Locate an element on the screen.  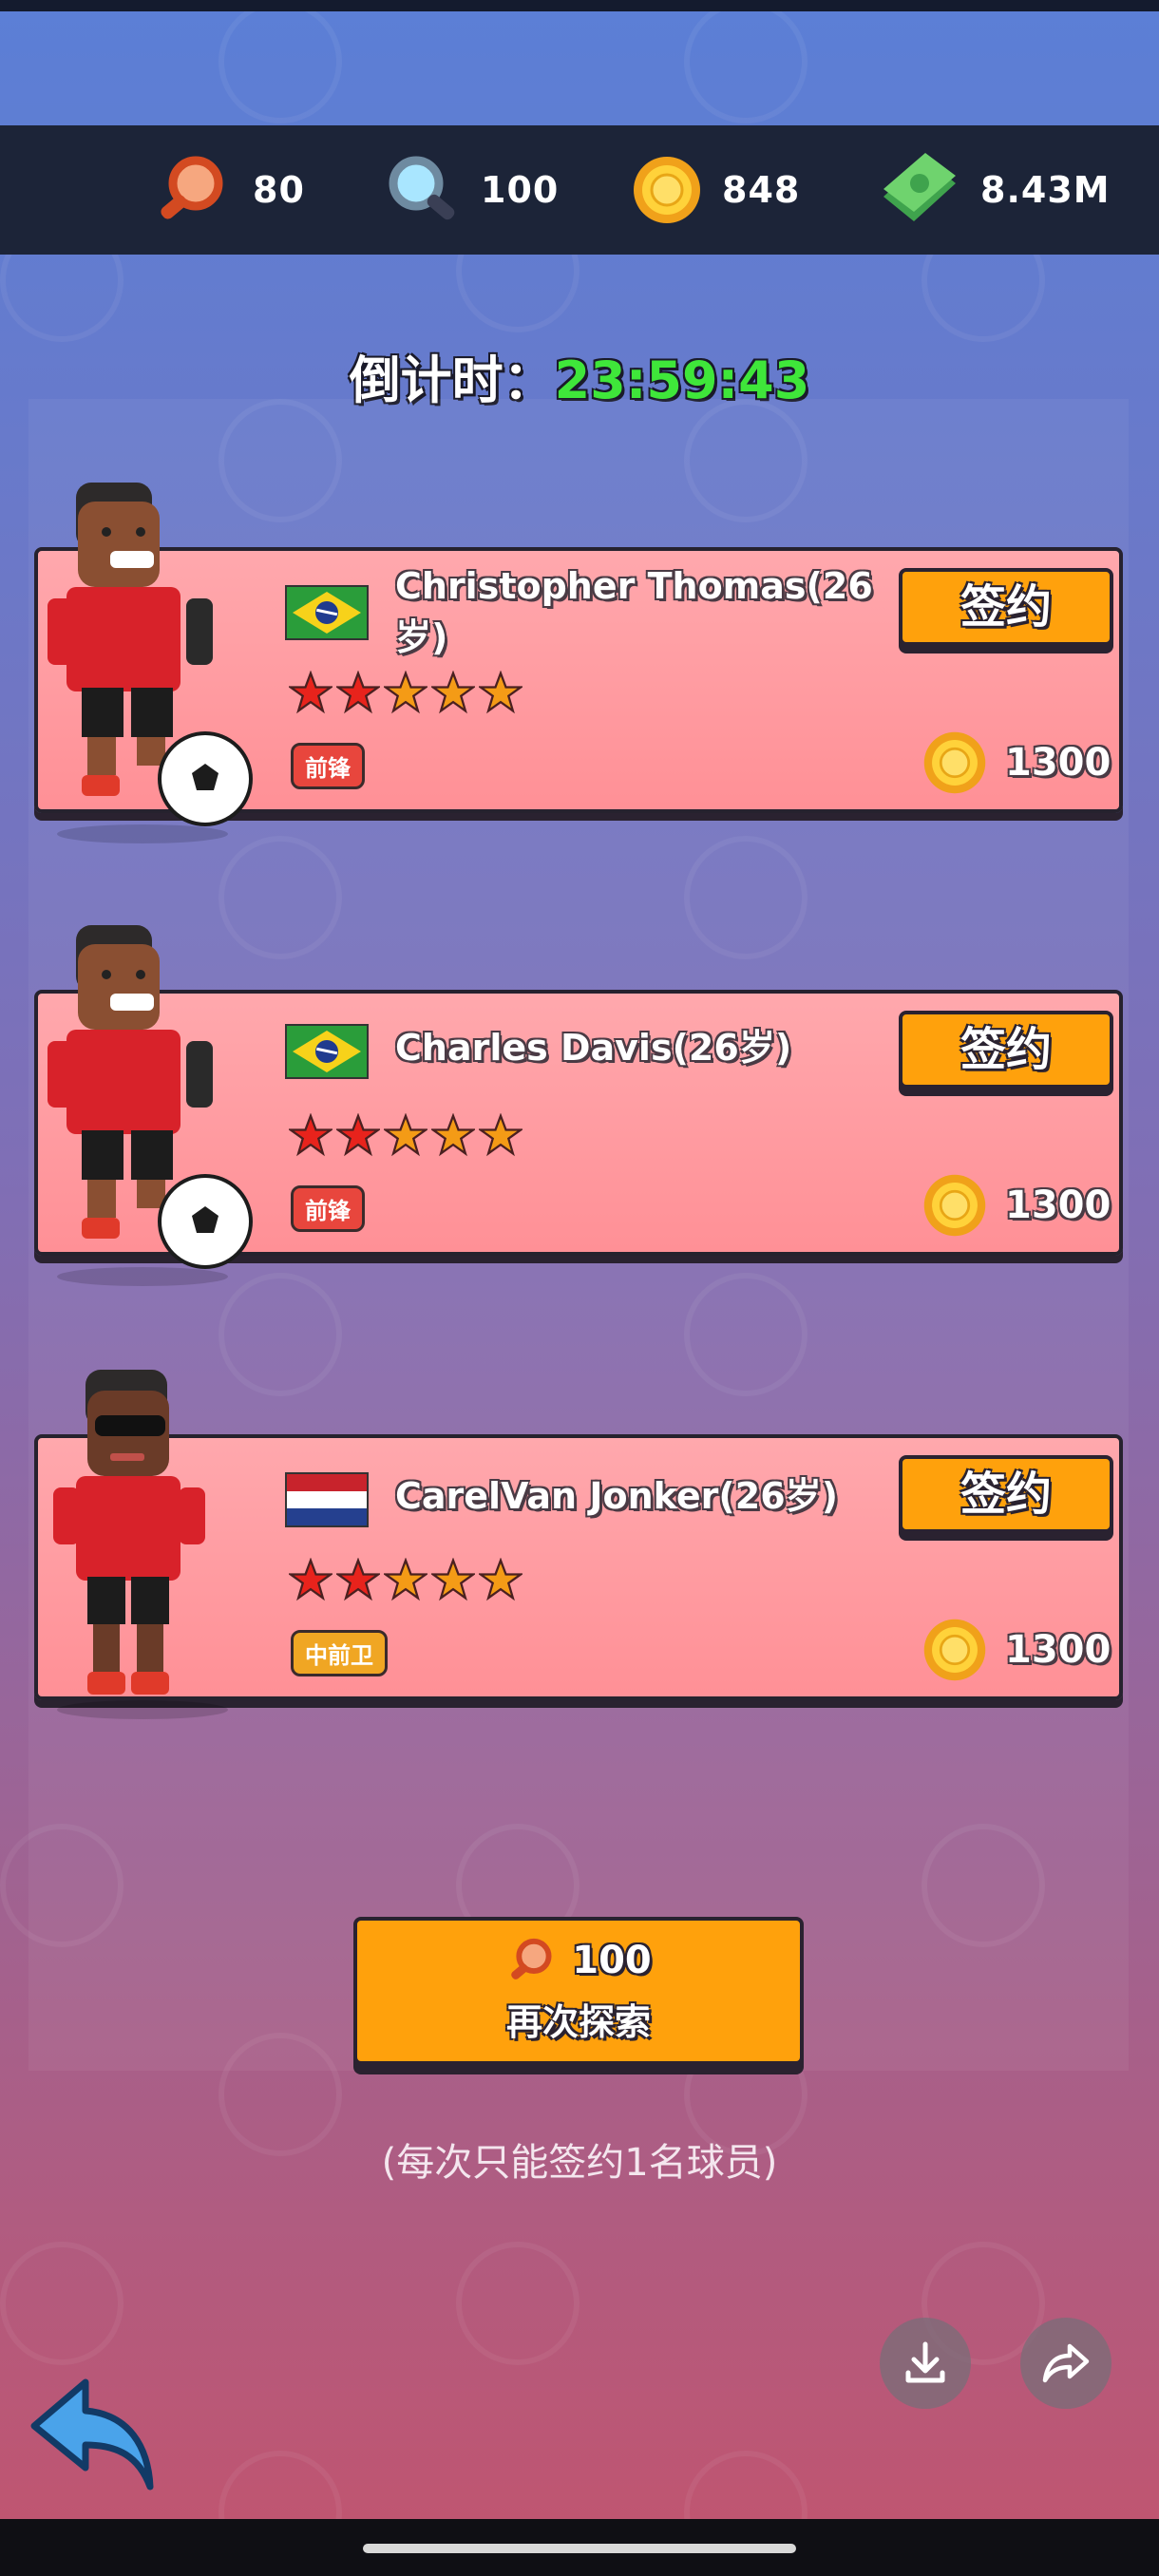
player-name: CarelVan Jonker(26岁) is located at coordinates (617, 1496).